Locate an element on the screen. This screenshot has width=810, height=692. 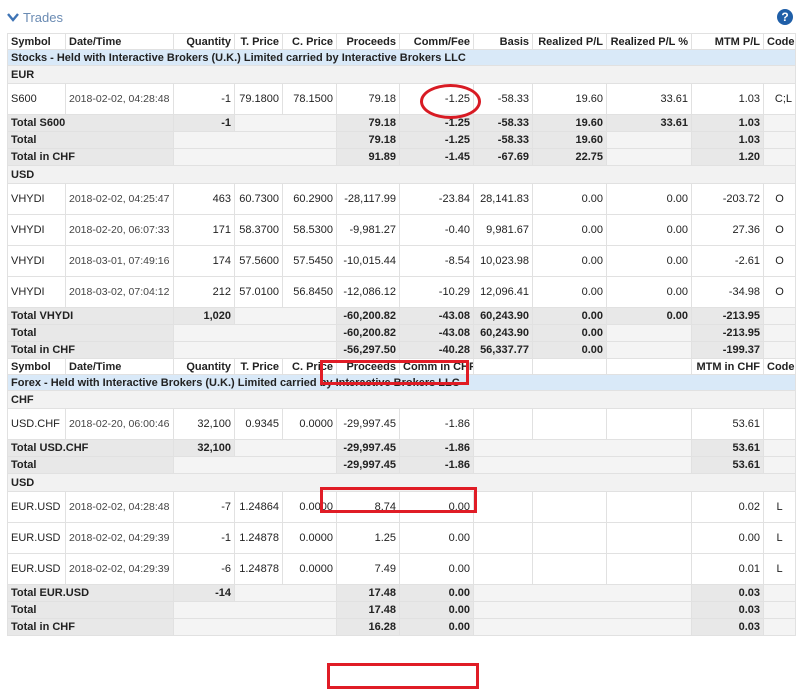
cell-datetime: 2018-02-20, 06:07:33 is located at coordinates (119, 230).